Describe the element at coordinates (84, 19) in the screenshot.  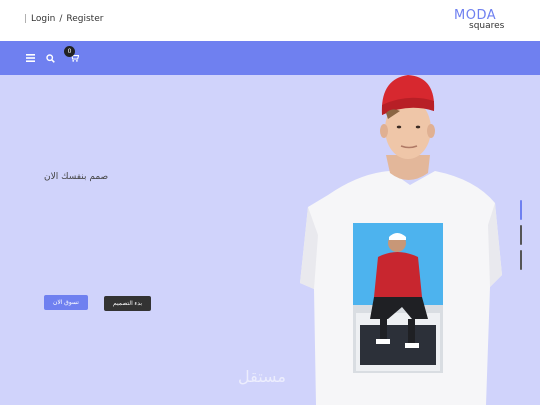
I see `register-link: Register` at that location.